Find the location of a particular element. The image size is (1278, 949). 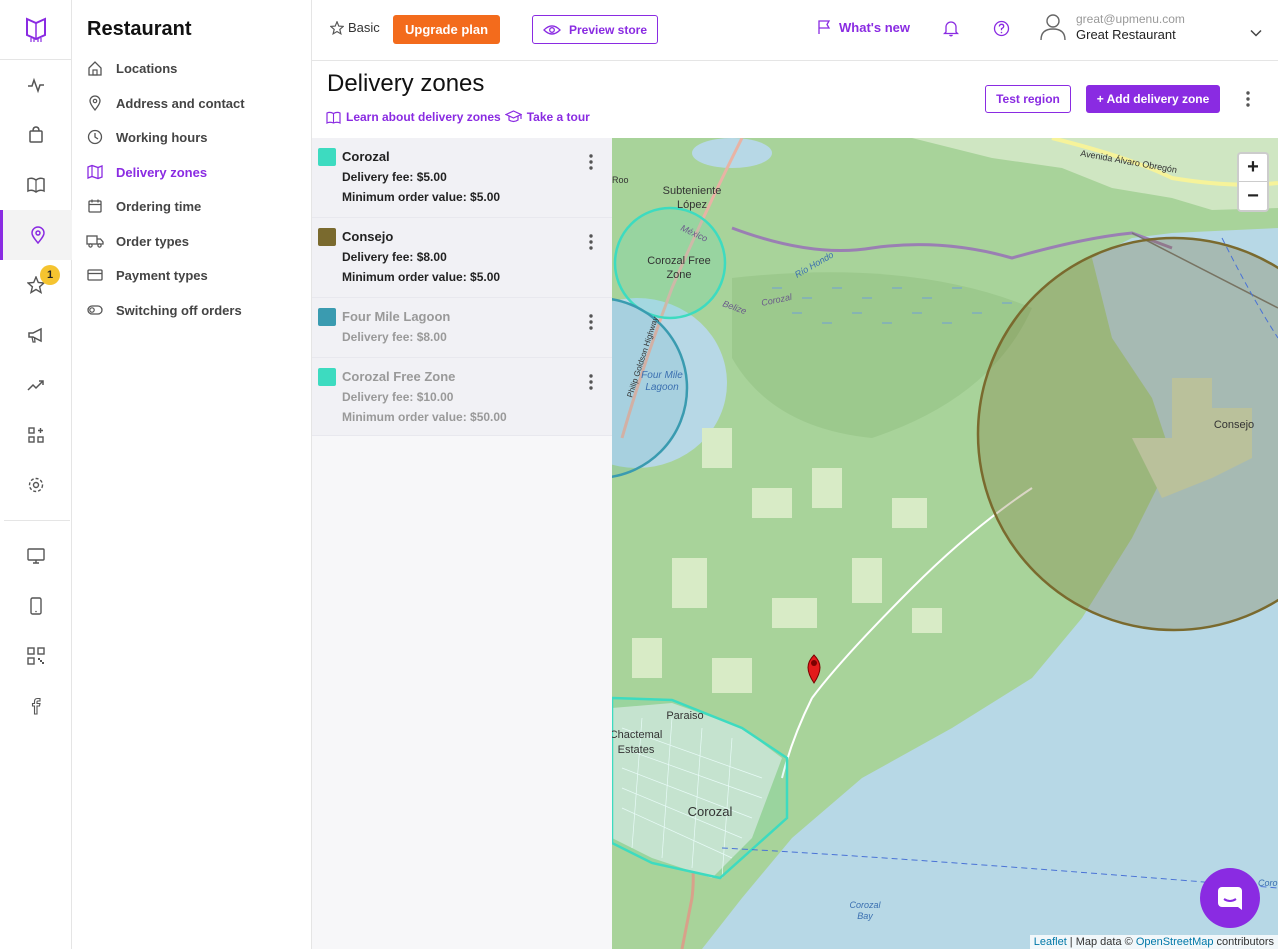

zone-name: Corozal Free Zone is located at coordinates (399, 376).